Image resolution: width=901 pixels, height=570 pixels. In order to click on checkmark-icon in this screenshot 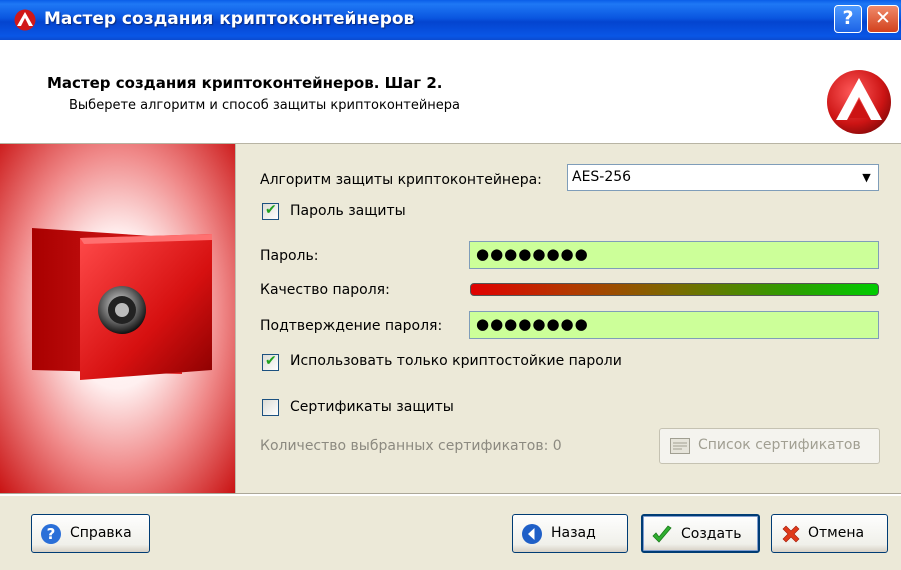, I will do `click(662, 534)`.